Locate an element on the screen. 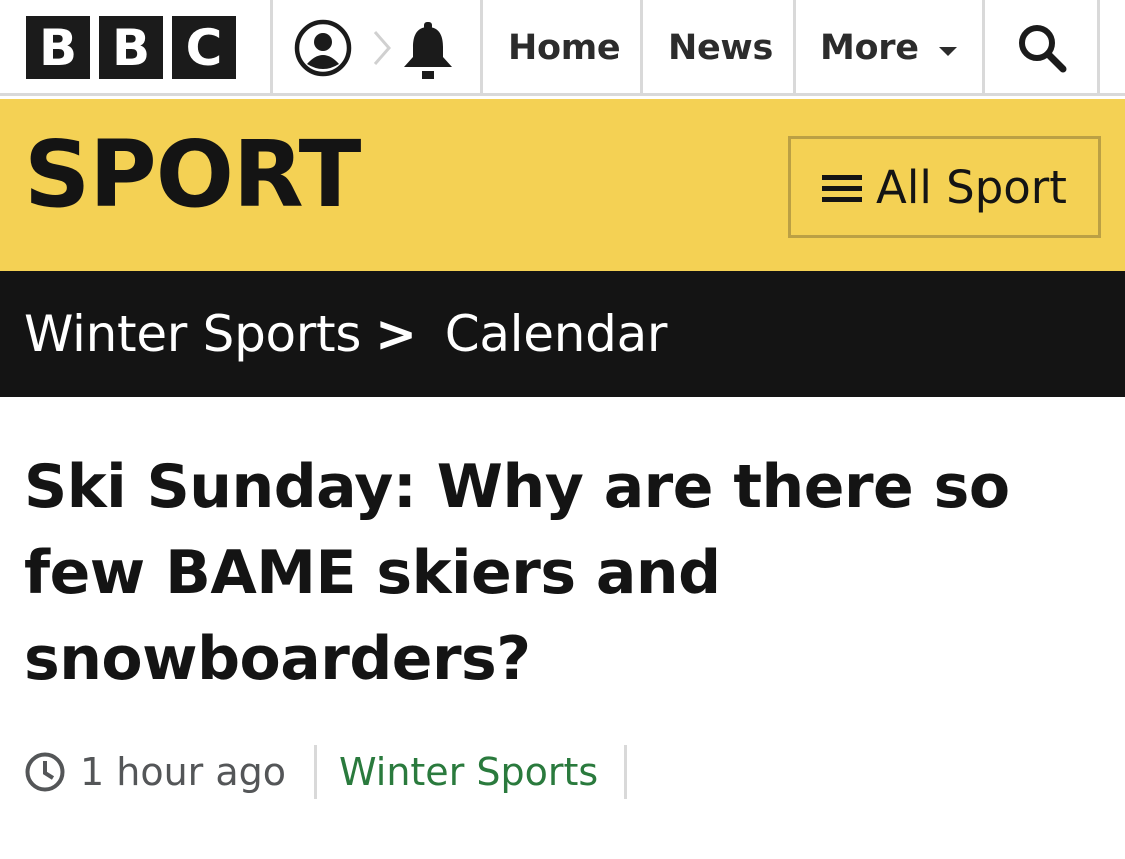 This screenshot has height=859, width=1125. breadcrumb-current-link: Calendar is located at coordinates (556, 334).